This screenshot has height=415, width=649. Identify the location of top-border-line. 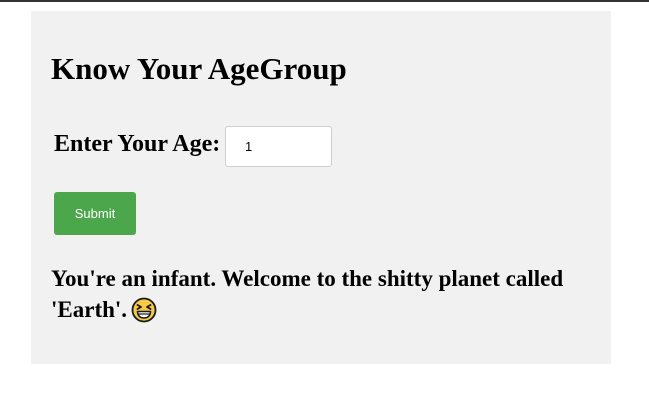
(324, 1).